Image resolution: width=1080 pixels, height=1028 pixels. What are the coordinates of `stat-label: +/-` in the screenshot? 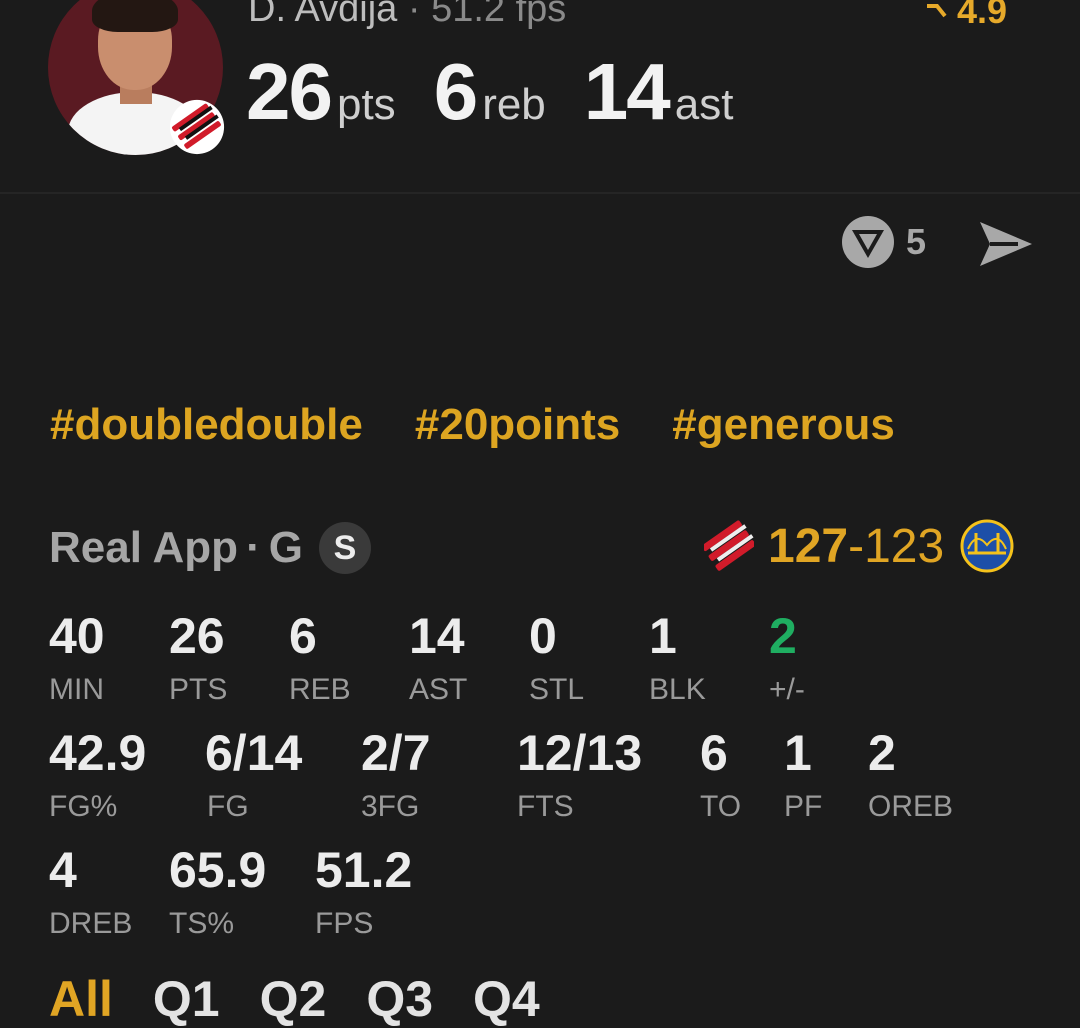 It's located at (787, 689).